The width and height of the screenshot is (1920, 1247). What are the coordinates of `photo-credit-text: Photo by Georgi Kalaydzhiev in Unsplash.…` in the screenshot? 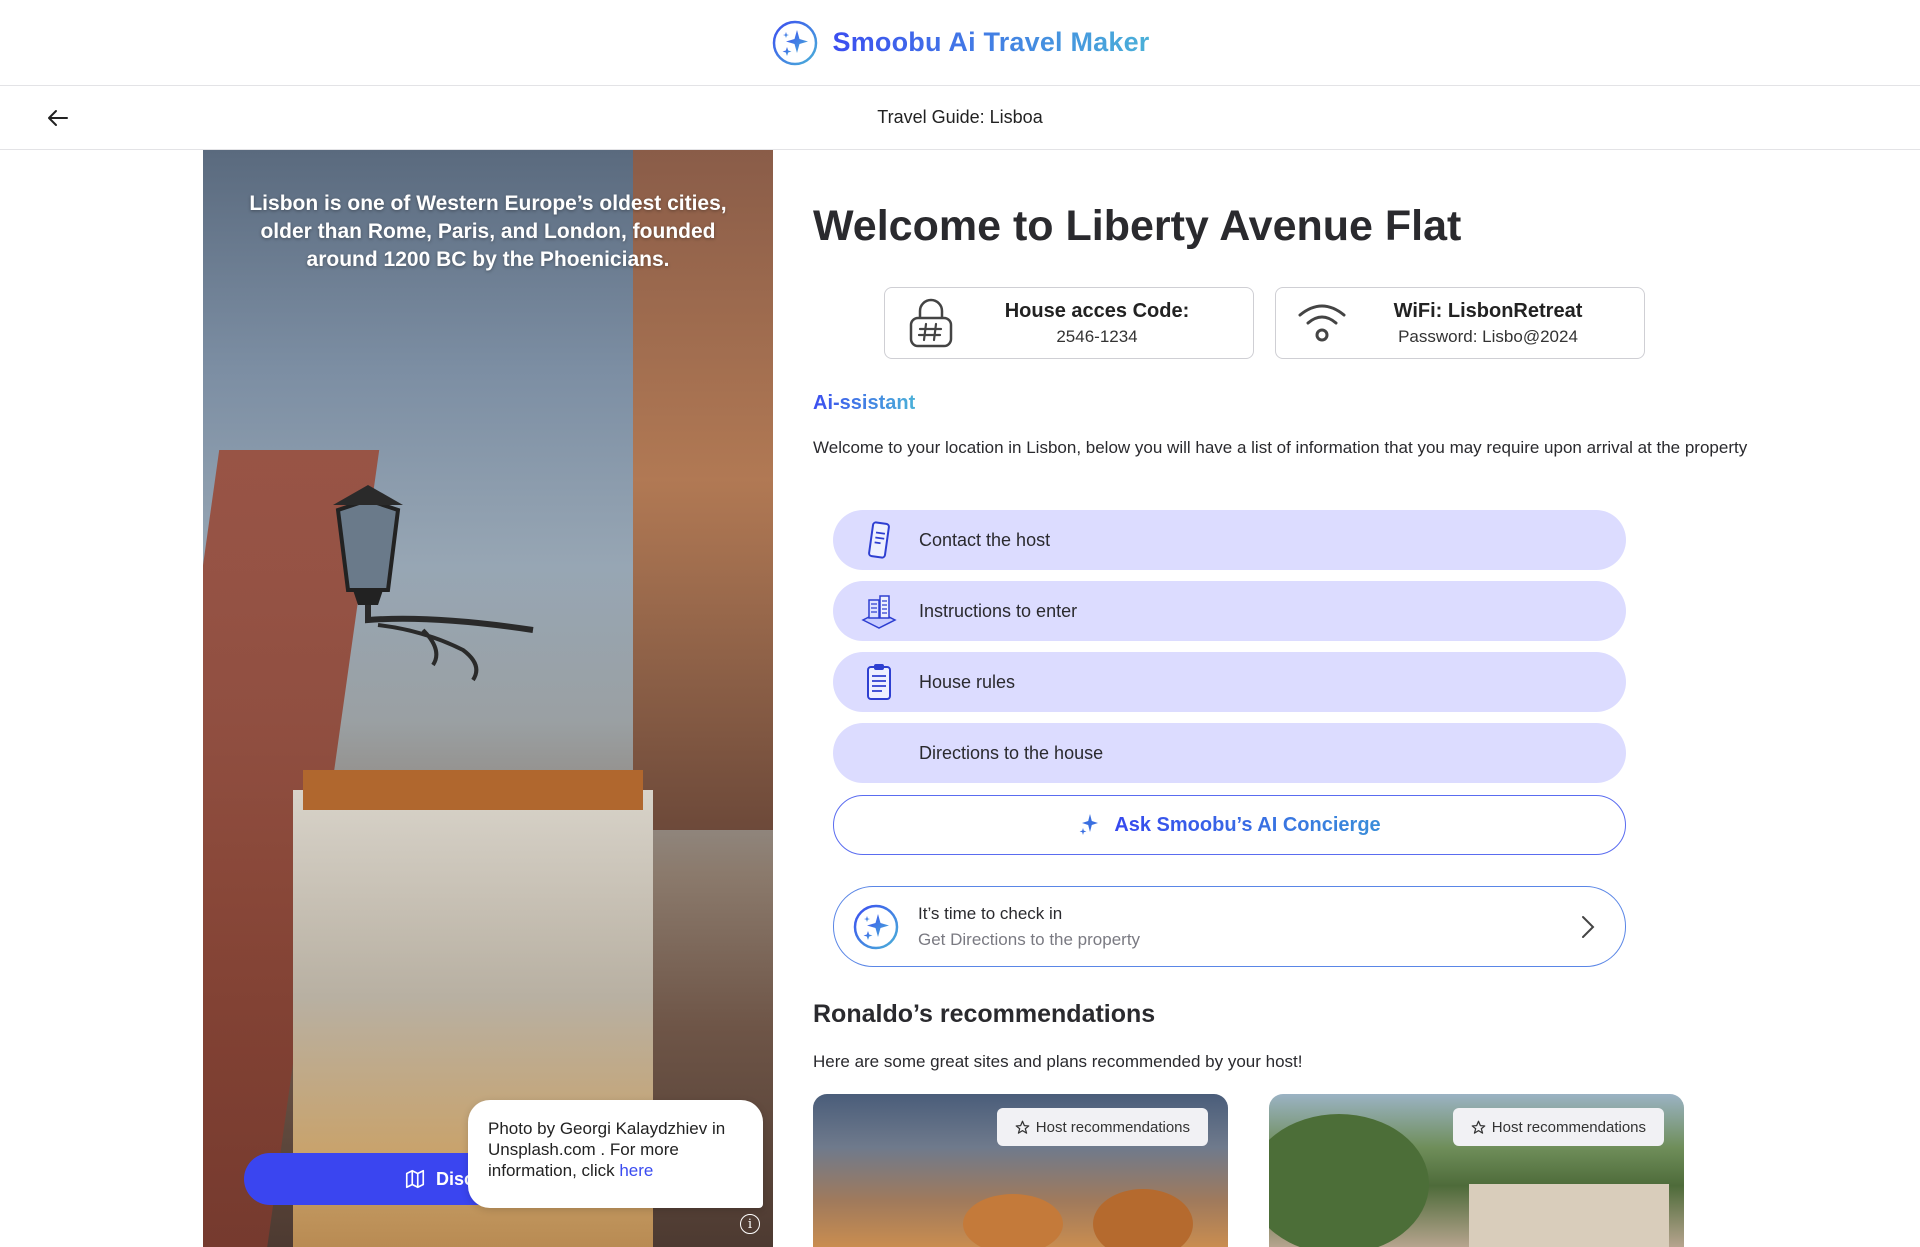 It's located at (607, 1149).